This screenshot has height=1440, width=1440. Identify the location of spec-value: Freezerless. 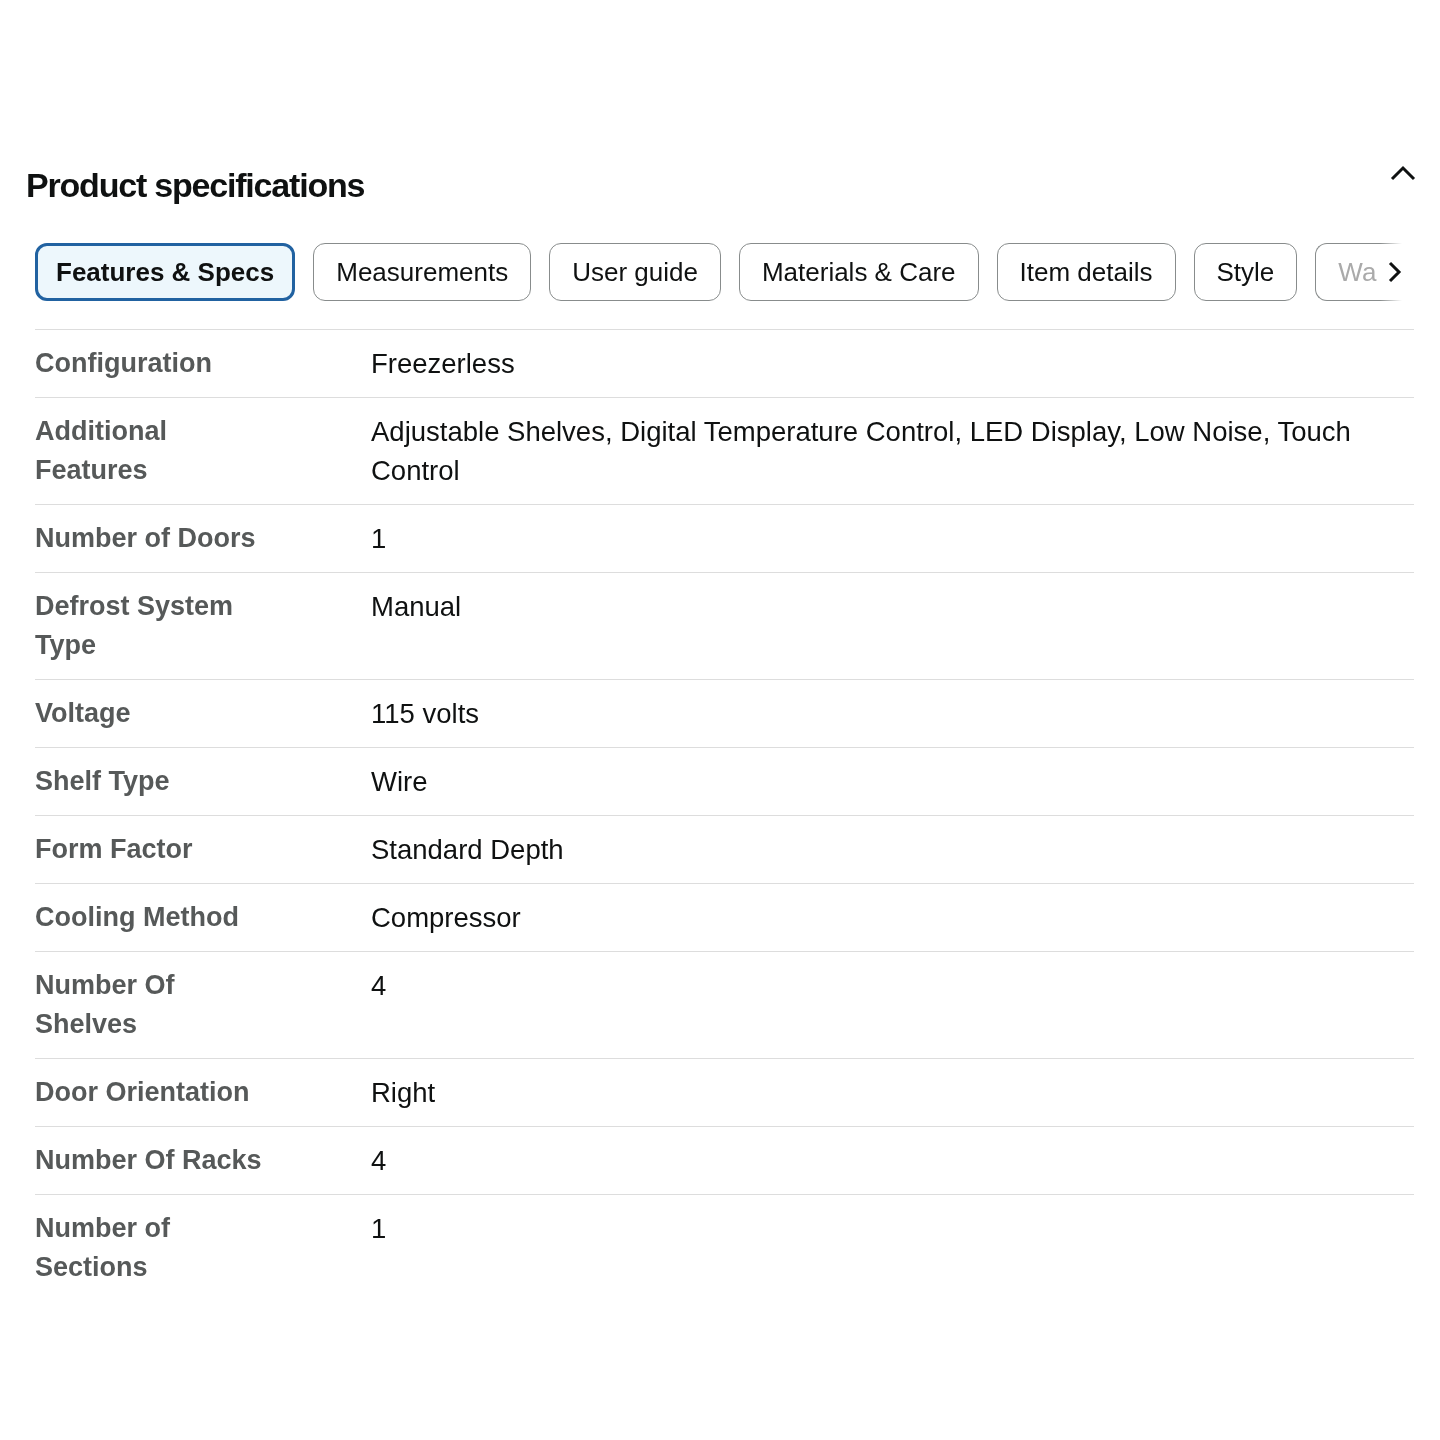
(443, 364).